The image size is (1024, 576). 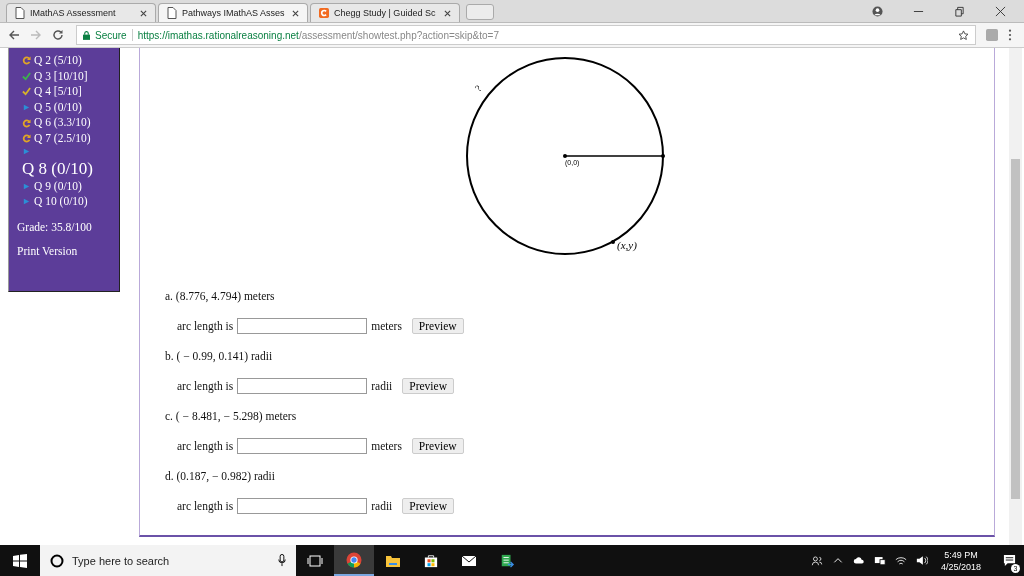 What do you see at coordinates (816, 560) in the screenshot?
I see `people-icon` at bounding box center [816, 560].